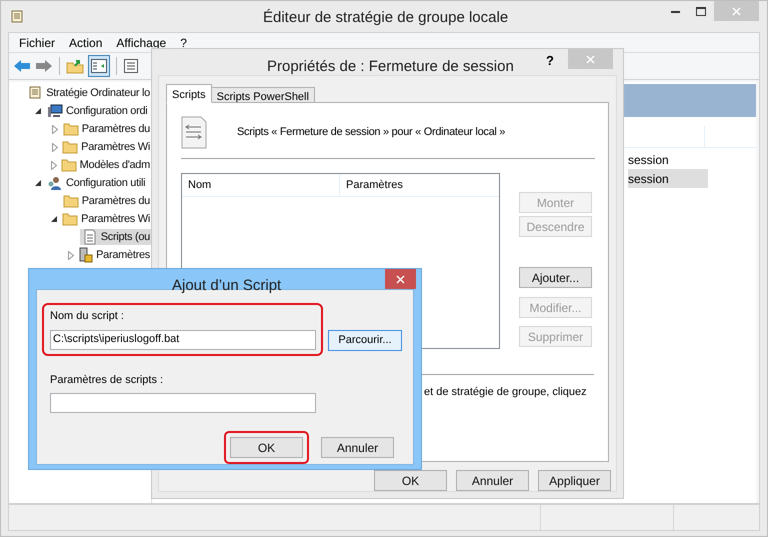  Describe the element at coordinates (106, 183) in the screenshot. I see `tree-item: Configuration utili` at that location.